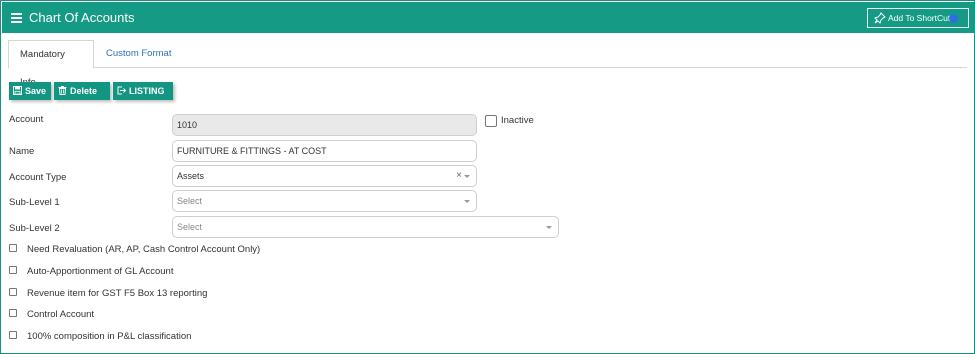  What do you see at coordinates (38, 177) in the screenshot?
I see `account-type-label: Account Type` at bounding box center [38, 177].